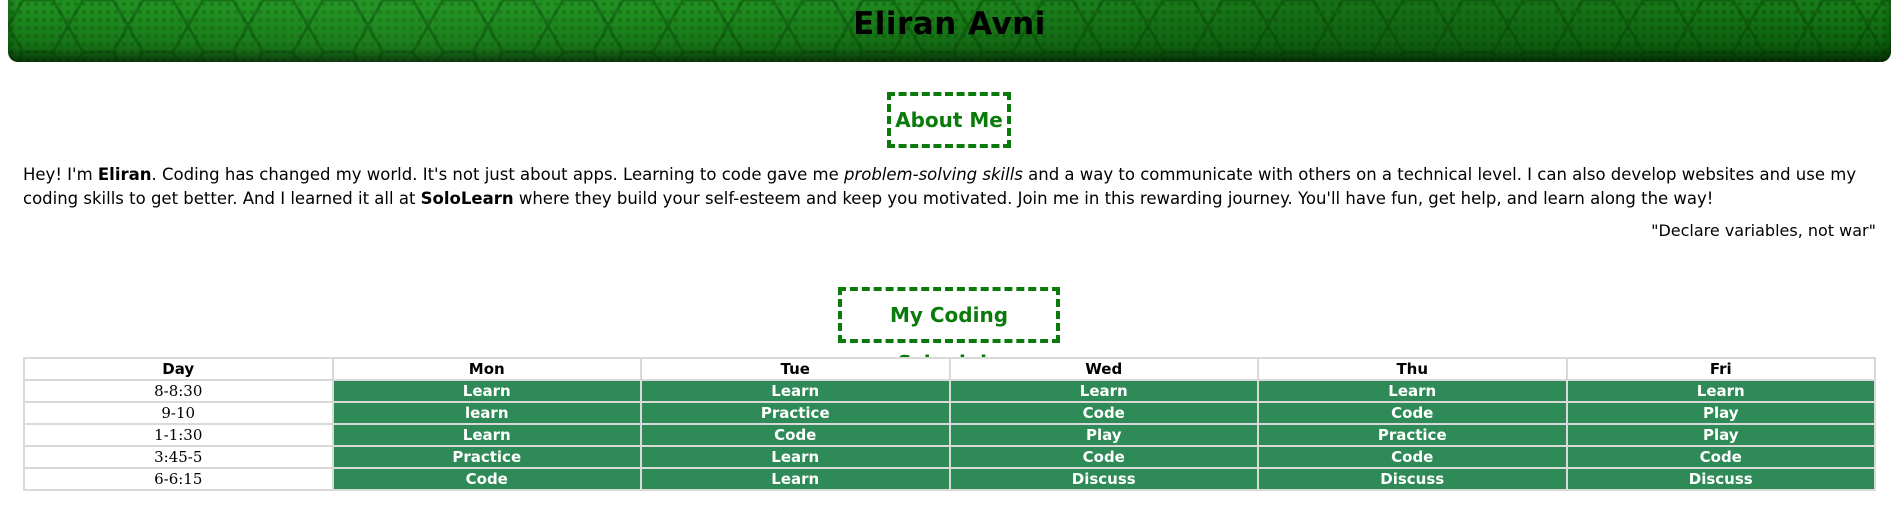  What do you see at coordinates (486, 413) in the screenshot?
I see `activity-cell: learn` at bounding box center [486, 413].